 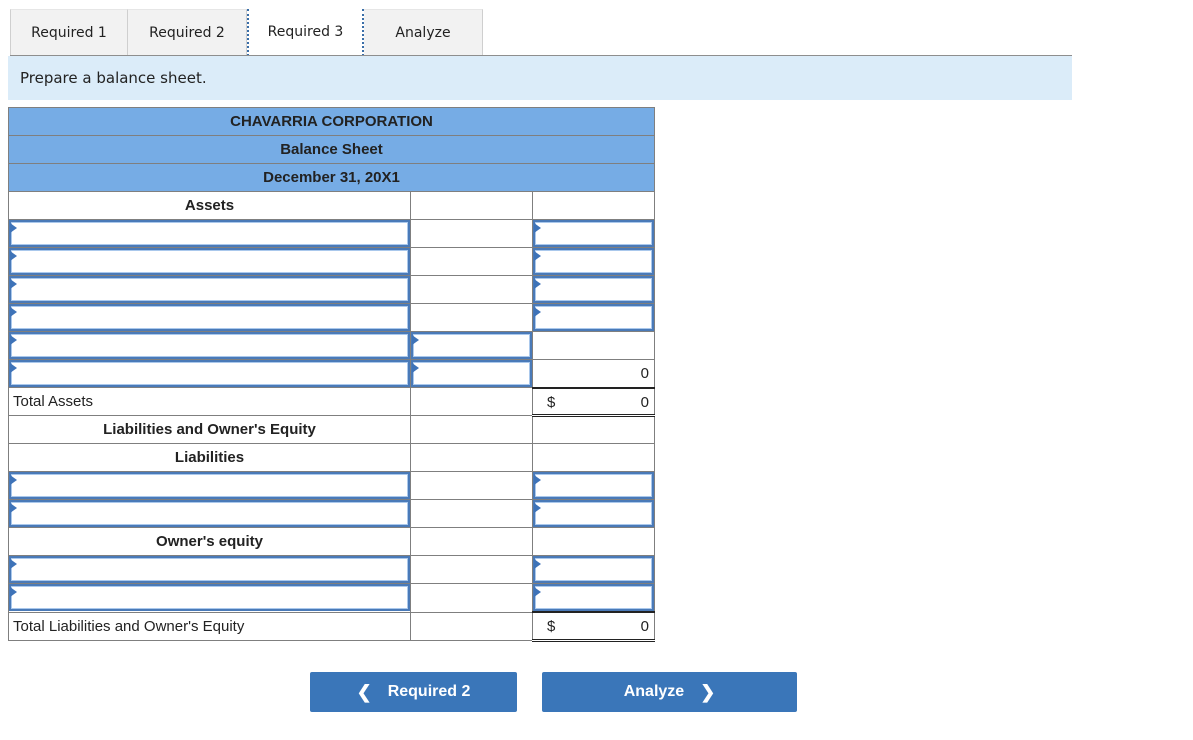 I want to click on equity-heading-row: Owner's equity, so click(x=331, y=541).